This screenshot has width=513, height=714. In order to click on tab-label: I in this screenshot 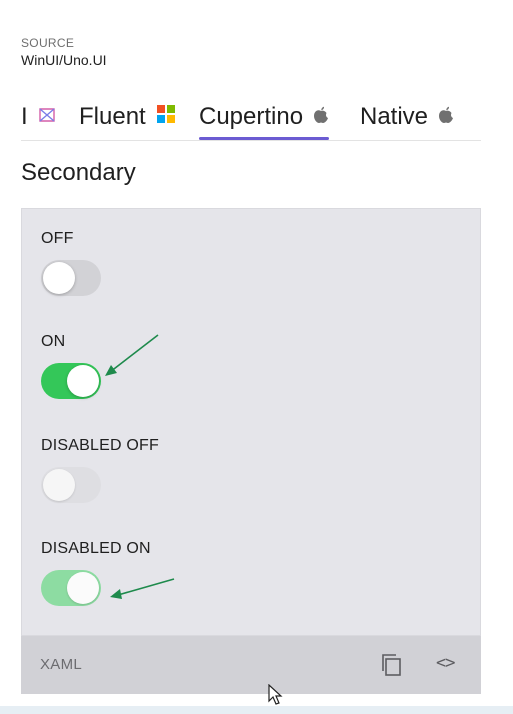, I will do `click(24, 116)`.